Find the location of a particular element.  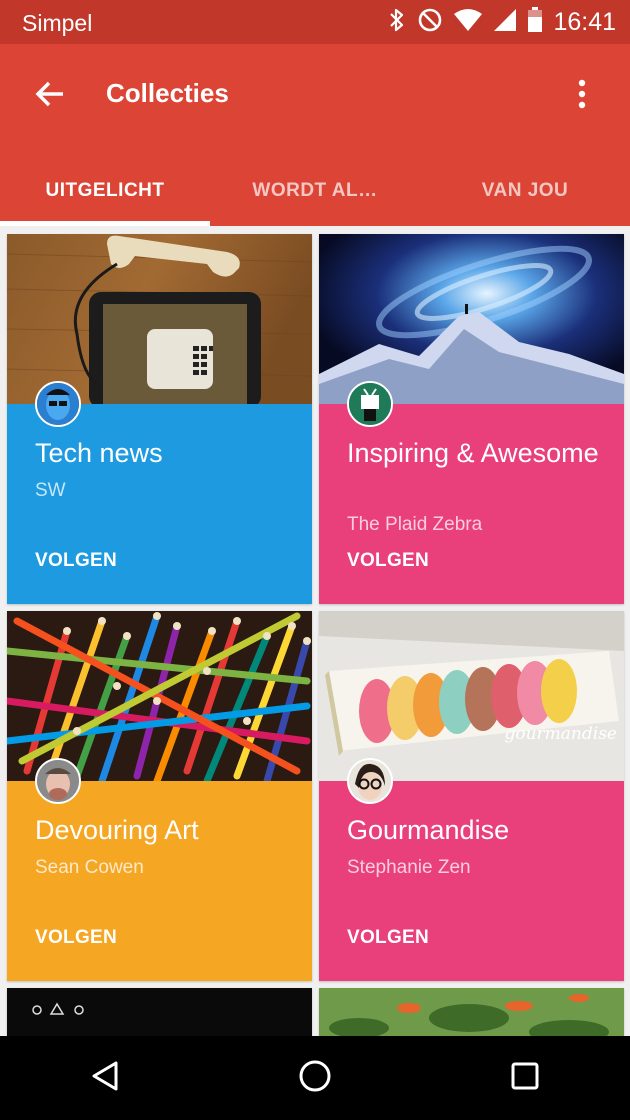

signal-icon is located at coordinates (505, 22).